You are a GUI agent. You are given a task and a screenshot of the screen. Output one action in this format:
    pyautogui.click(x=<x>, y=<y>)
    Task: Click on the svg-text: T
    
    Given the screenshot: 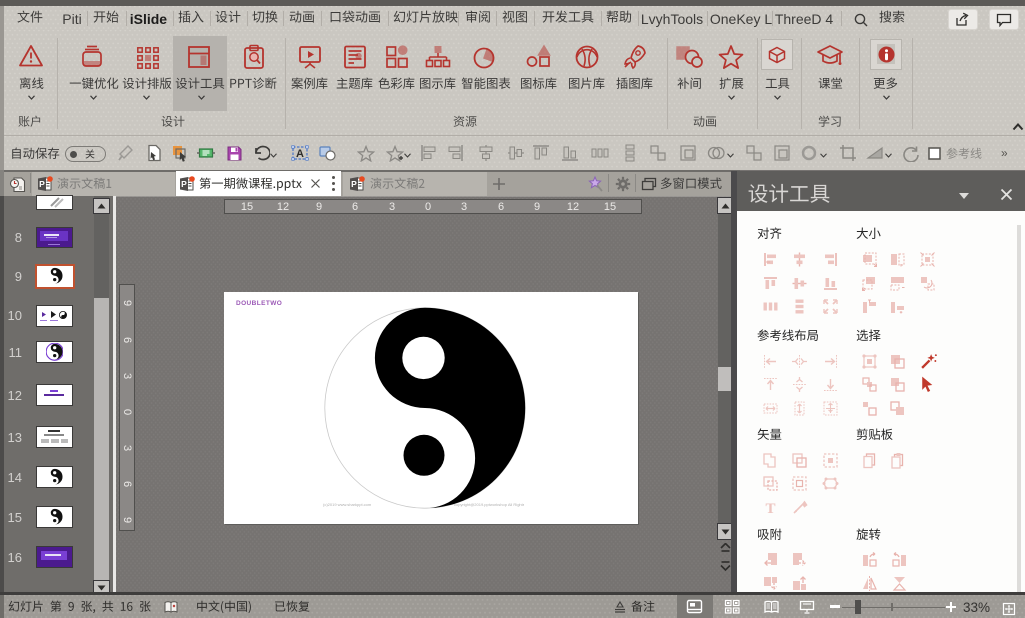 What is the action you would take?
    pyautogui.click(x=770, y=508)
    